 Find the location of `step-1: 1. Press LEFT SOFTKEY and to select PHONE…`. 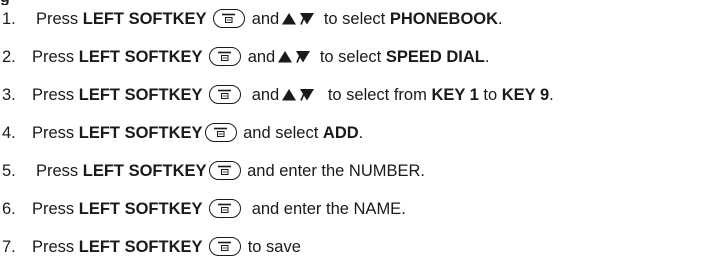

step-1: 1. Press LEFT SOFTKEY and to select PHONE… is located at coordinates (251, 19).